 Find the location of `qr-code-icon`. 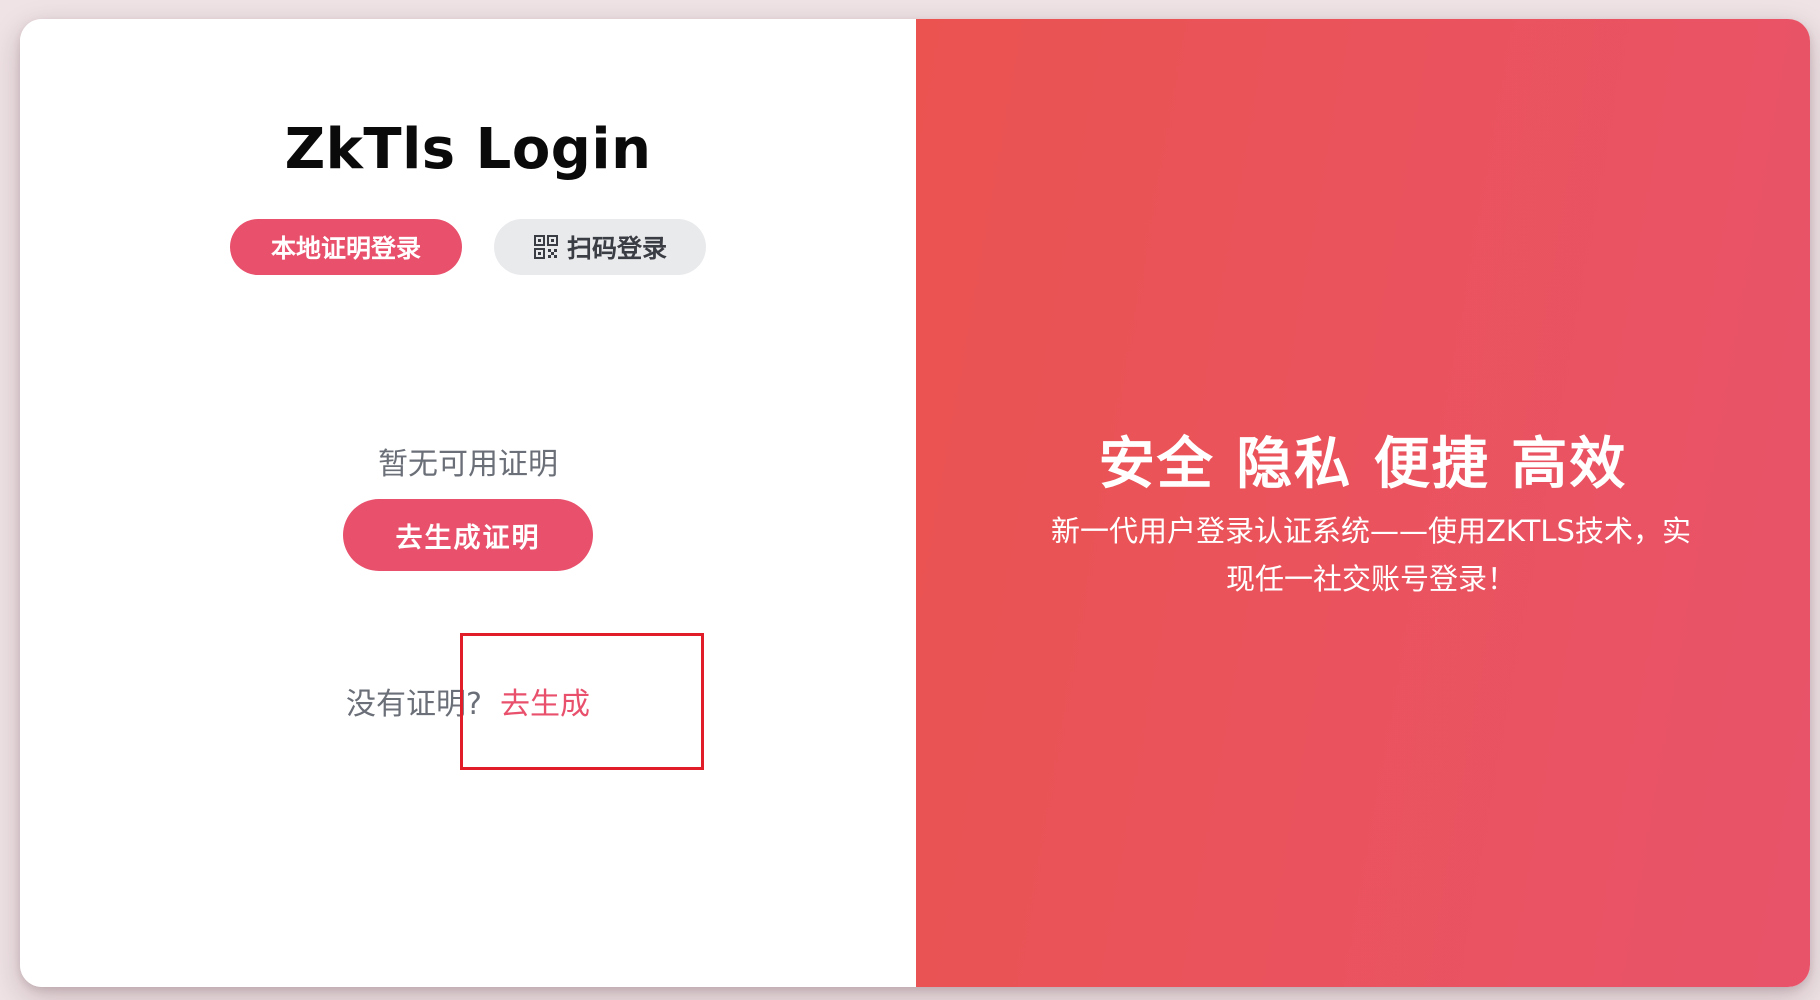

qr-code-icon is located at coordinates (546, 247).